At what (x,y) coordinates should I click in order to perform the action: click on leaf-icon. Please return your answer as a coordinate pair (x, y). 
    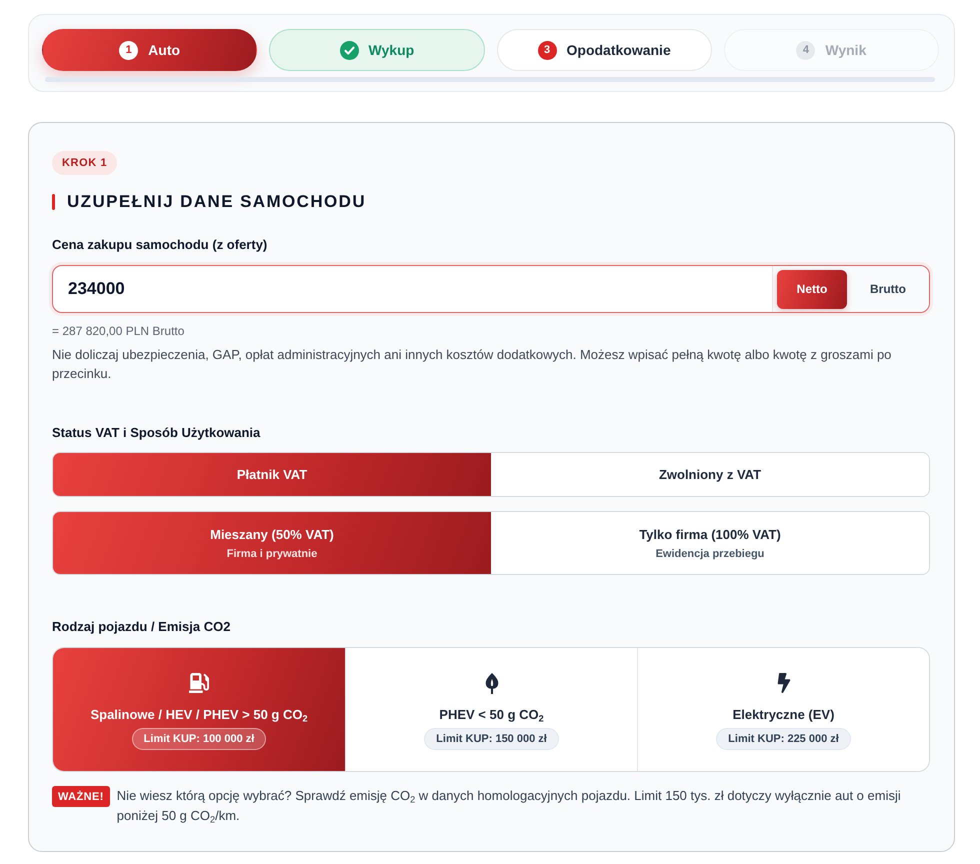
    Looking at the image, I should click on (491, 683).